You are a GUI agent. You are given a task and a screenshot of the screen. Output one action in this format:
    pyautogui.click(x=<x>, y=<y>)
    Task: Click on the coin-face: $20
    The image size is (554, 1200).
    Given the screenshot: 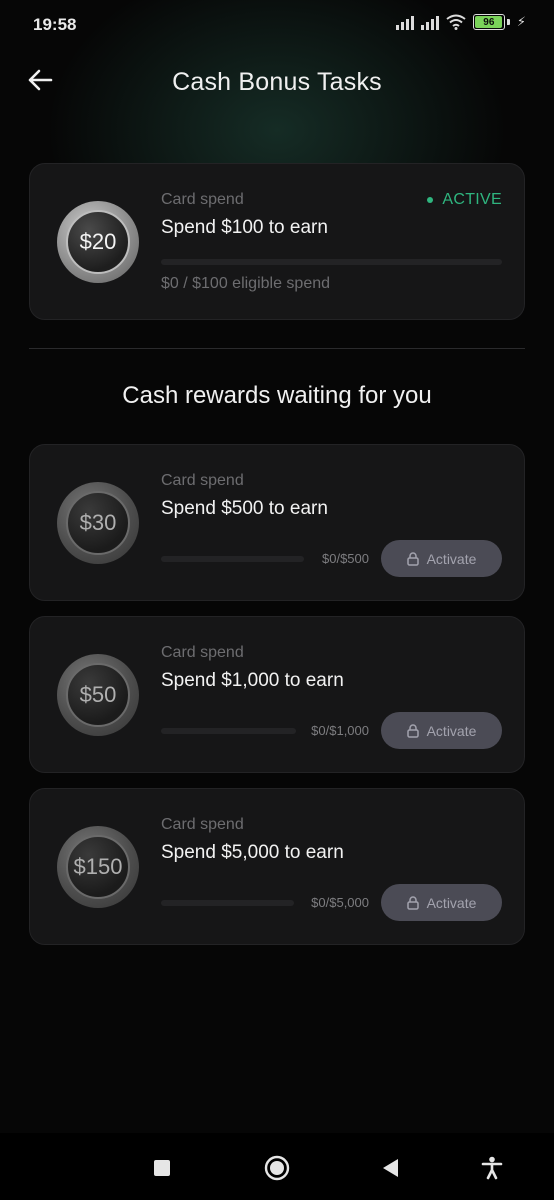 What is the action you would take?
    pyautogui.click(x=98, y=242)
    